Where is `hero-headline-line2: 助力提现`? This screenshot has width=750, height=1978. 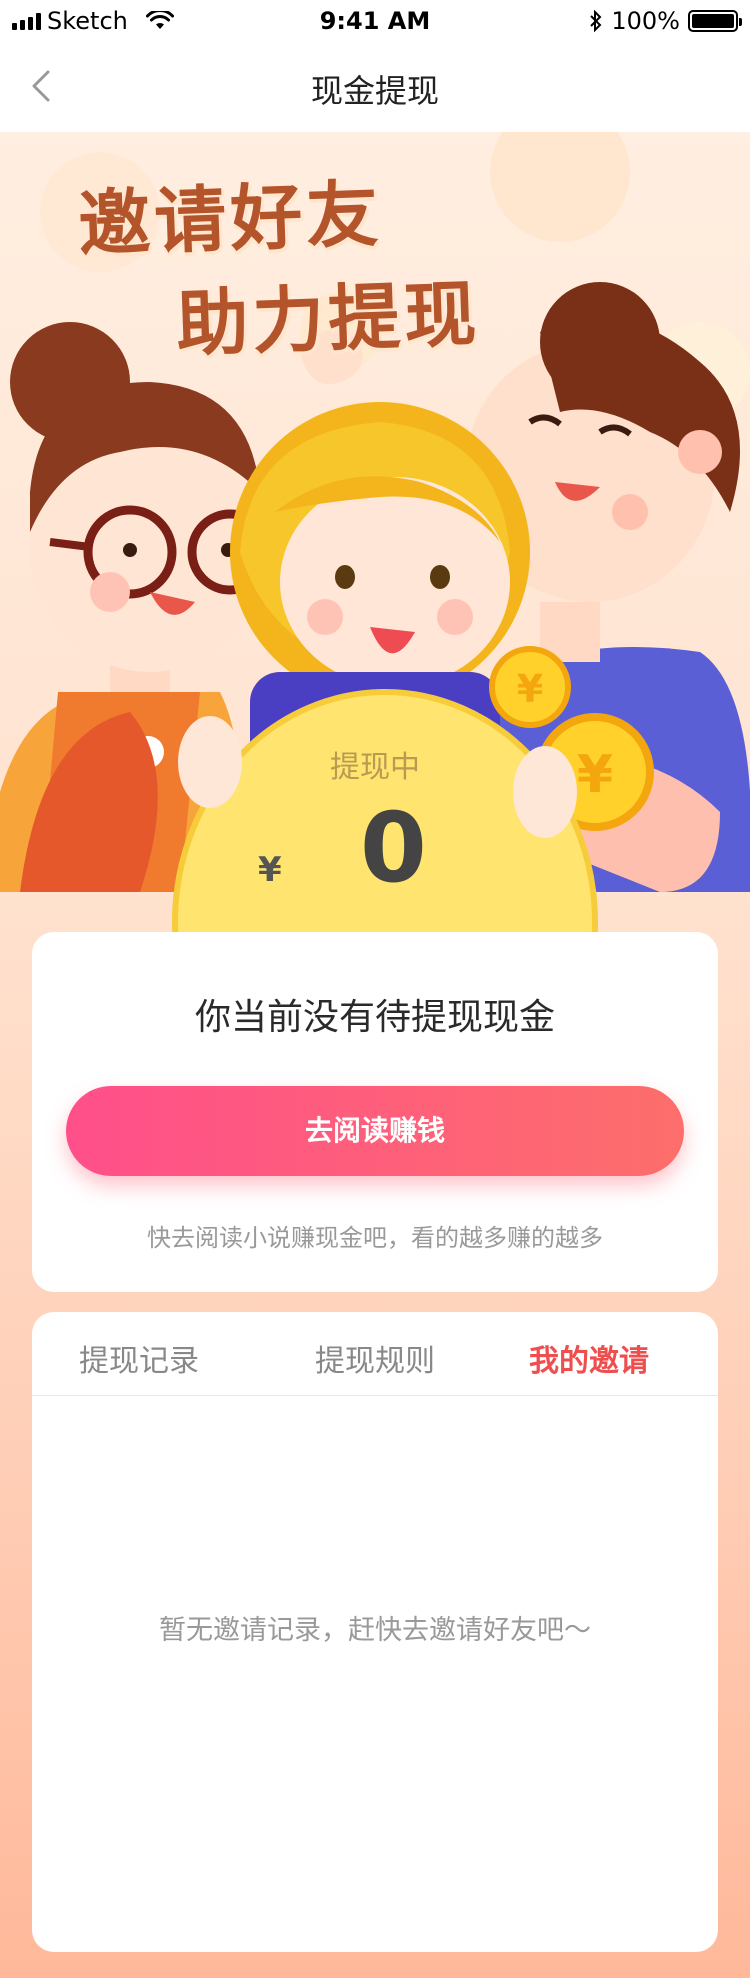
hero-headline-line2: 助力提现 is located at coordinates (328, 319).